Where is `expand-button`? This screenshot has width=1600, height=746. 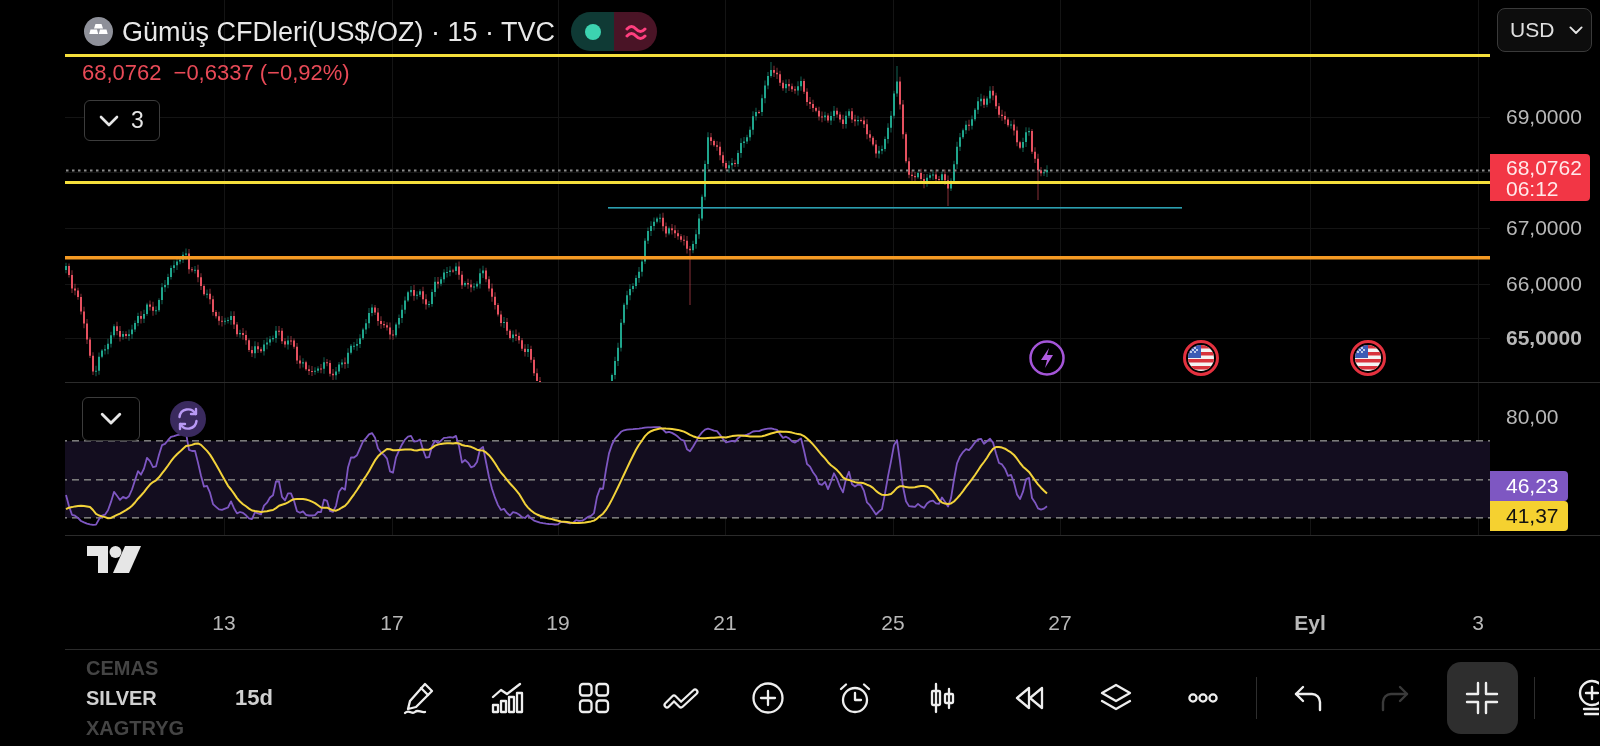 expand-button is located at coordinates (111, 419).